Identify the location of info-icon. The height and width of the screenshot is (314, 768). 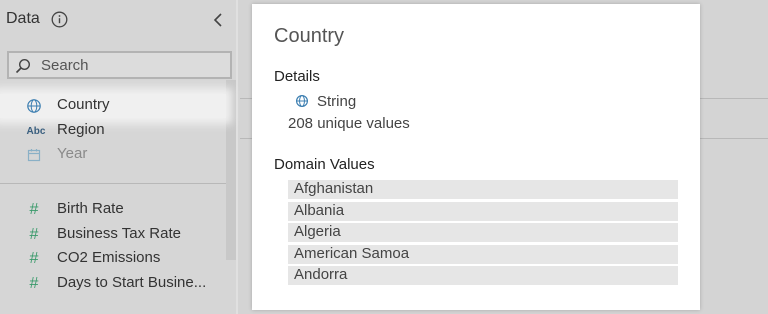
(59, 19).